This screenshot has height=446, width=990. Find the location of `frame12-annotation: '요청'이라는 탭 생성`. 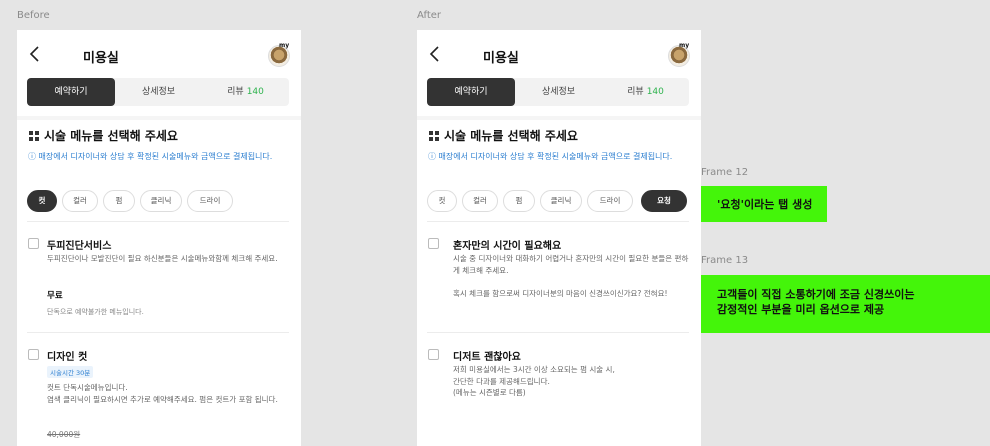

frame12-annotation: '요청'이라는 탭 생성 is located at coordinates (764, 204).